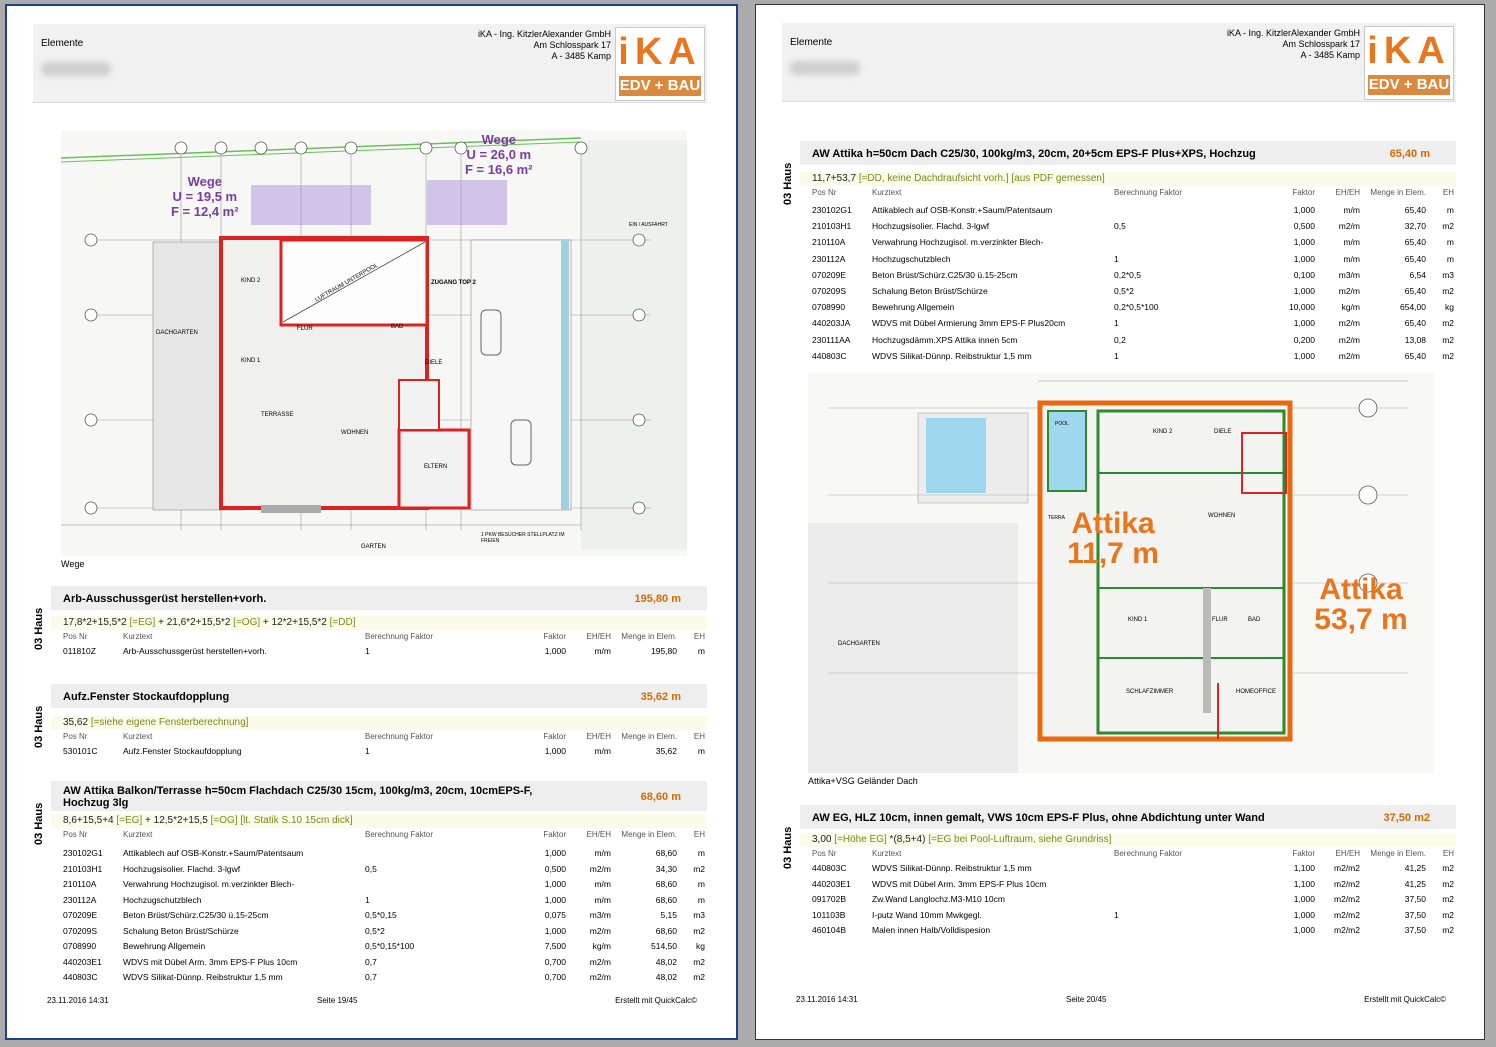 The image size is (1496, 1047). Describe the element at coordinates (251, 281) in the screenshot. I see `label-kind2: KIND 2` at that location.